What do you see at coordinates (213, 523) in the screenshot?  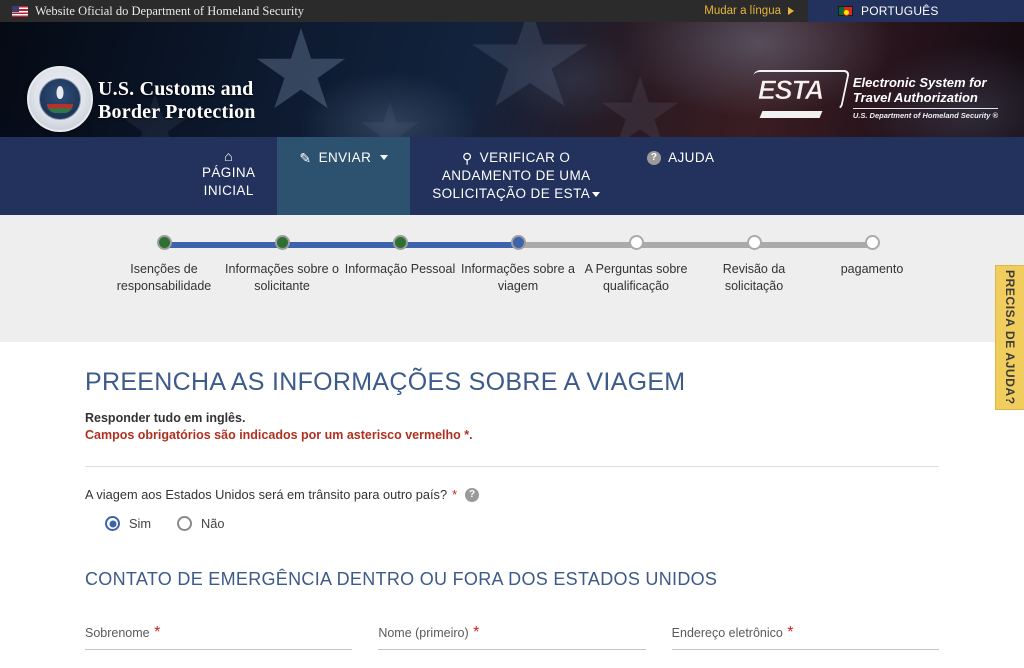 I see `radio-no-label: Não` at bounding box center [213, 523].